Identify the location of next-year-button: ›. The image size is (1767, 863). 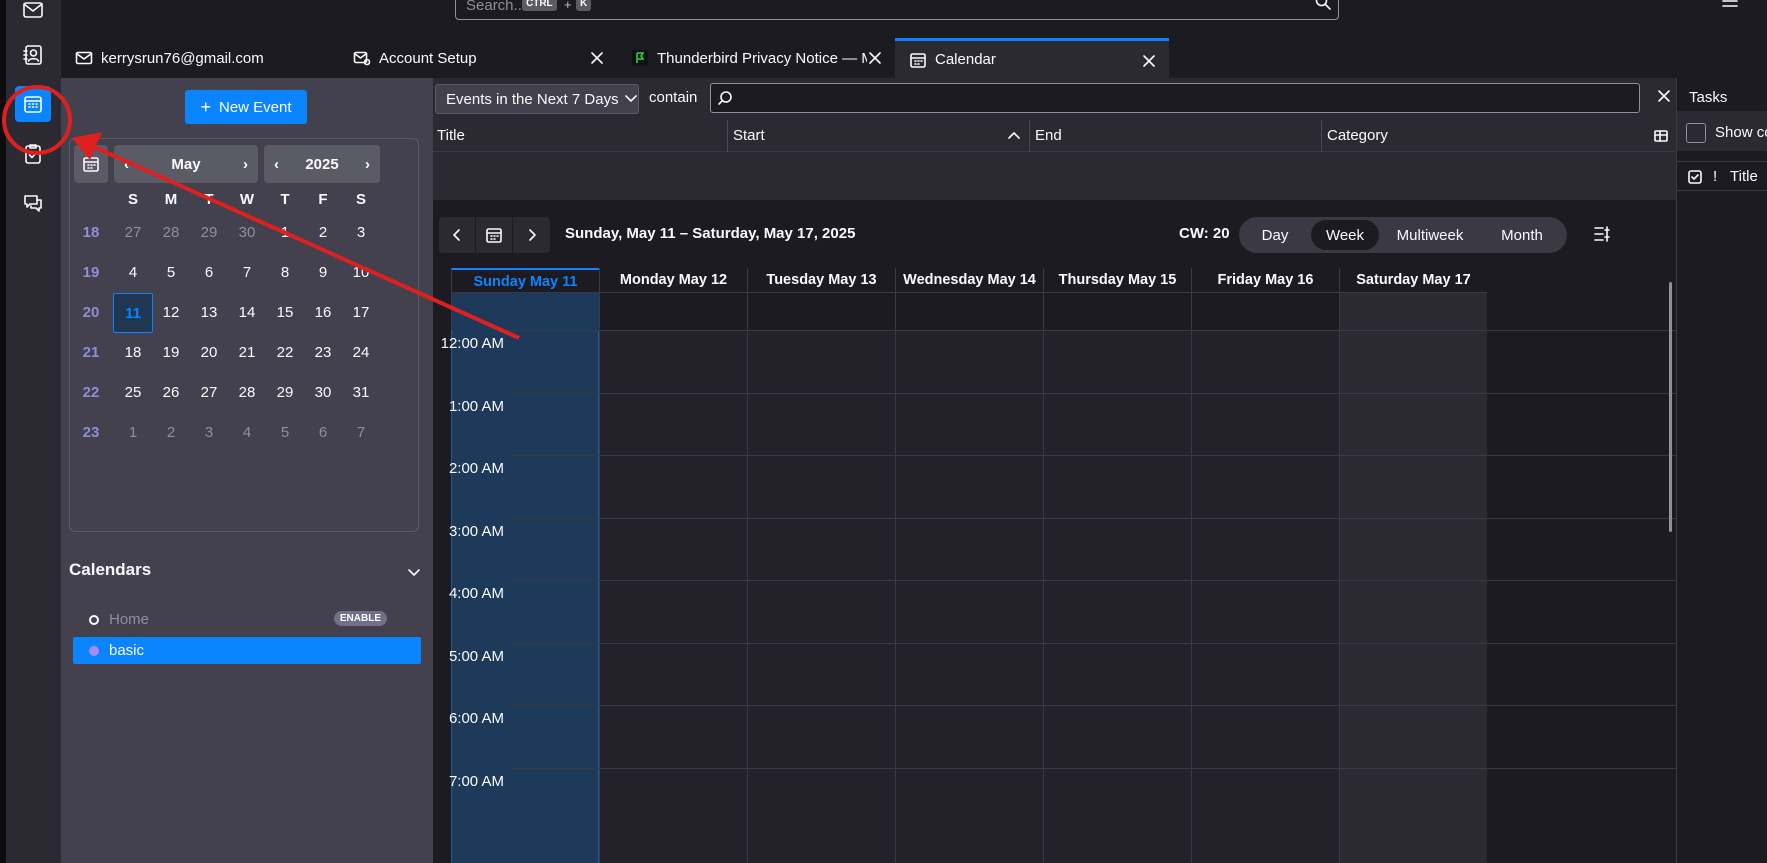
(367, 164).